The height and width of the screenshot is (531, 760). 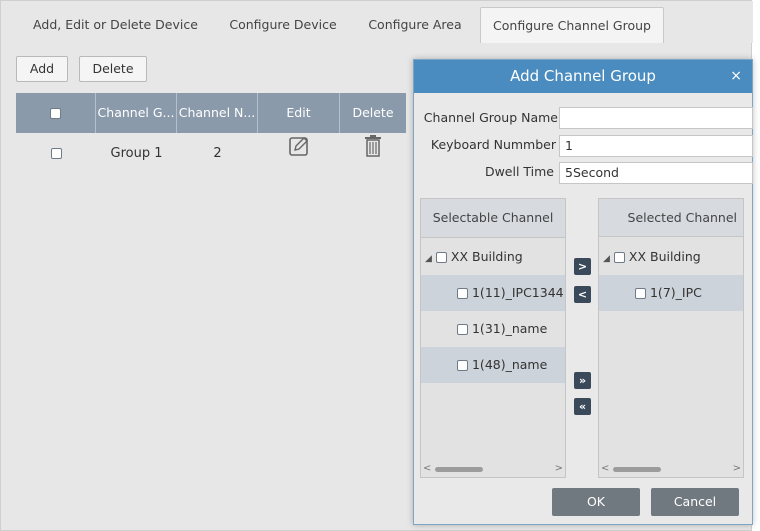 What do you see at coordinates (490, 117) in the screenshot?
I see `channel-group-name-label: Channel Group Name` at bounding box center [490, 117].